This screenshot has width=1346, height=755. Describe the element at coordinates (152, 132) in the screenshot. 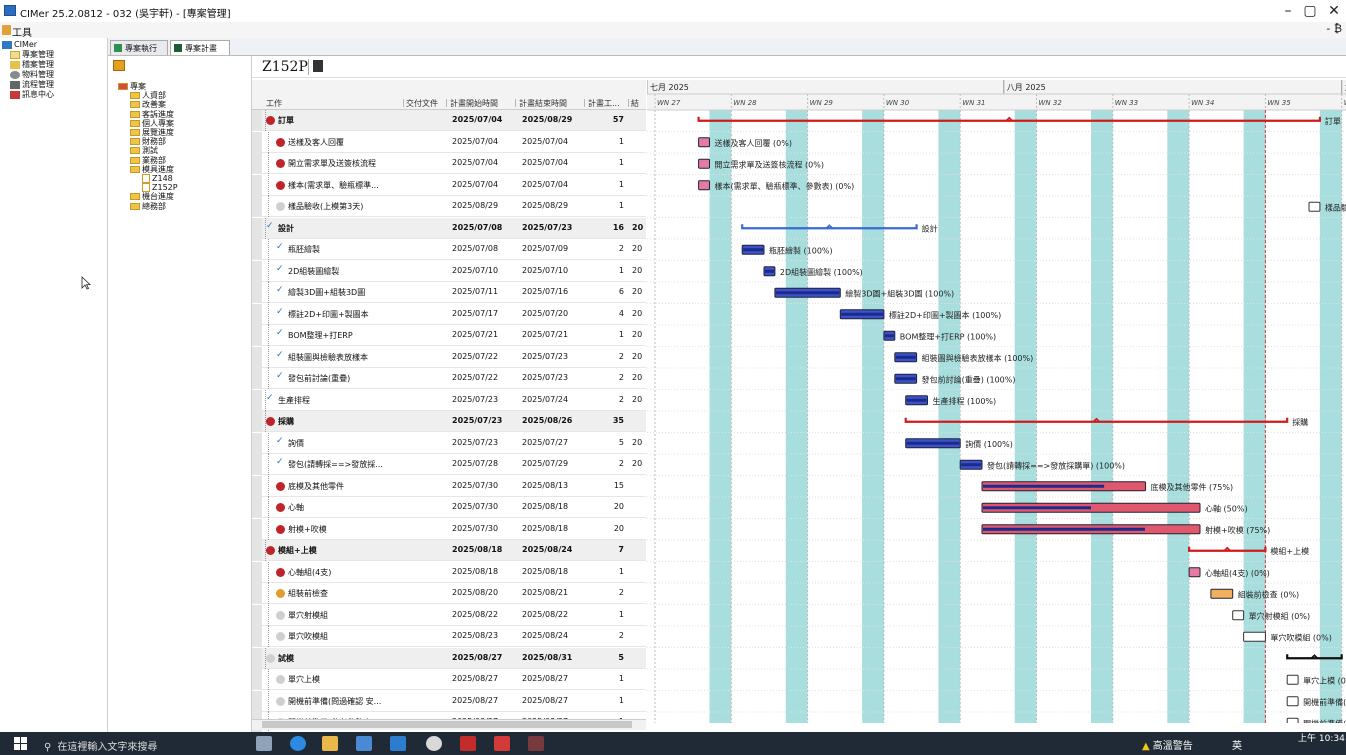

I see `tree-node: 展覽進度` at that location.